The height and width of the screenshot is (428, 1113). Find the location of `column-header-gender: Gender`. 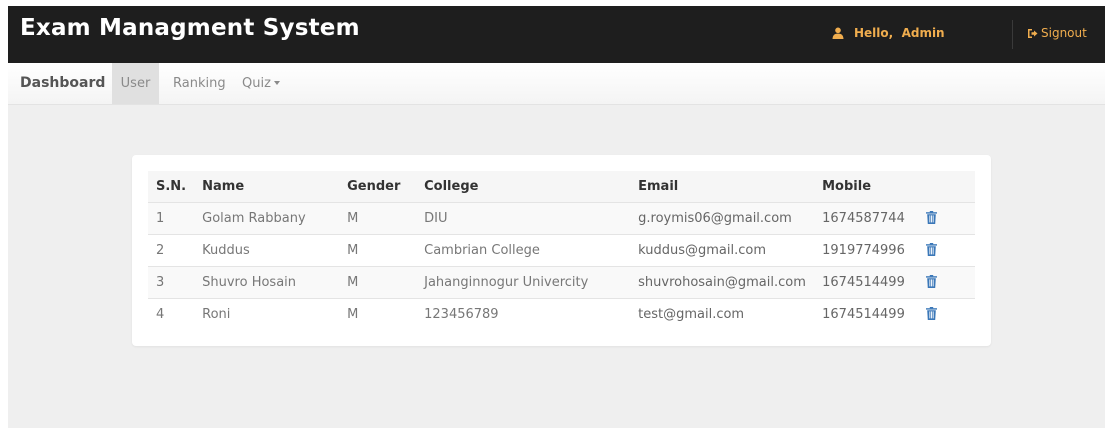

column-header-gender: Gender is located at coordinates (378, 187).